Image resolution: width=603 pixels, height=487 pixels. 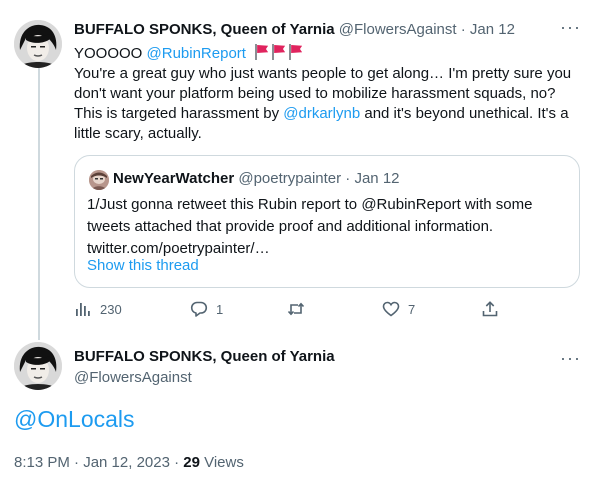 I want to click on share-button, so click(x=490, y=309).